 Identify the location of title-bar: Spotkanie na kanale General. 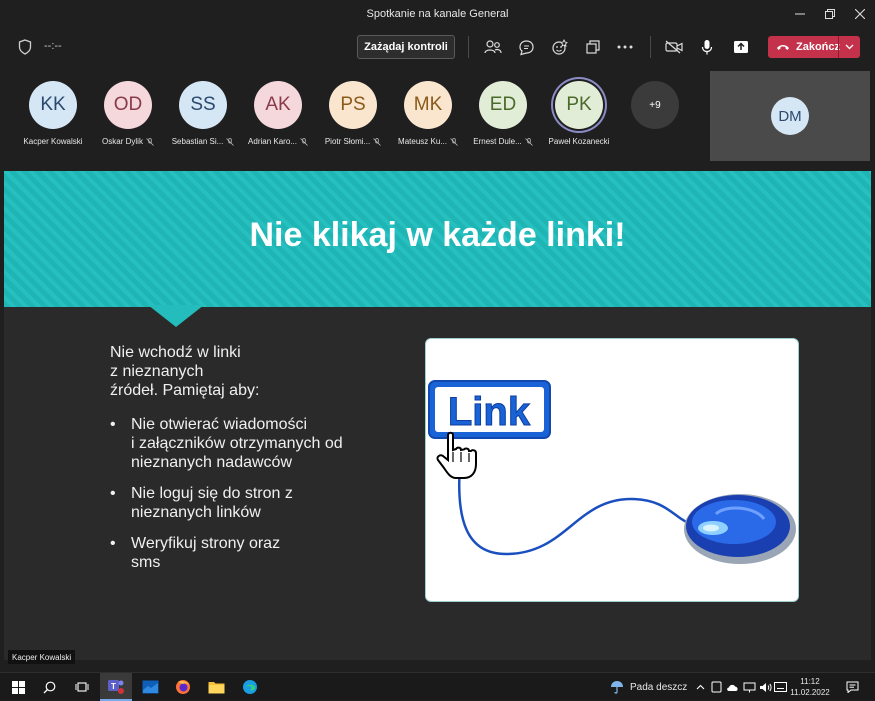
(437, 13).